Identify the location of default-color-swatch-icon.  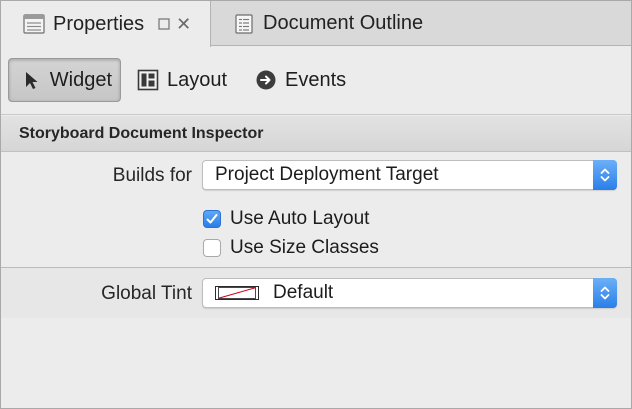
(237, 293).